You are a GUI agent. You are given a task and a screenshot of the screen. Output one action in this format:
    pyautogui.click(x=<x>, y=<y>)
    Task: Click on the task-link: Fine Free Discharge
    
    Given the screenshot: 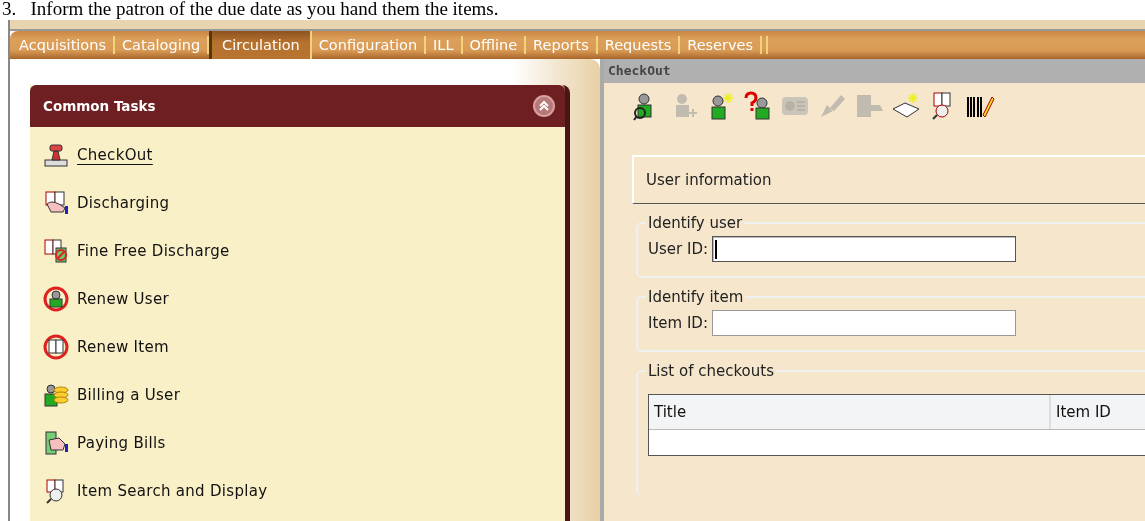 What is the action you would take?
    pyautogui.click(x=304, y=251)
    